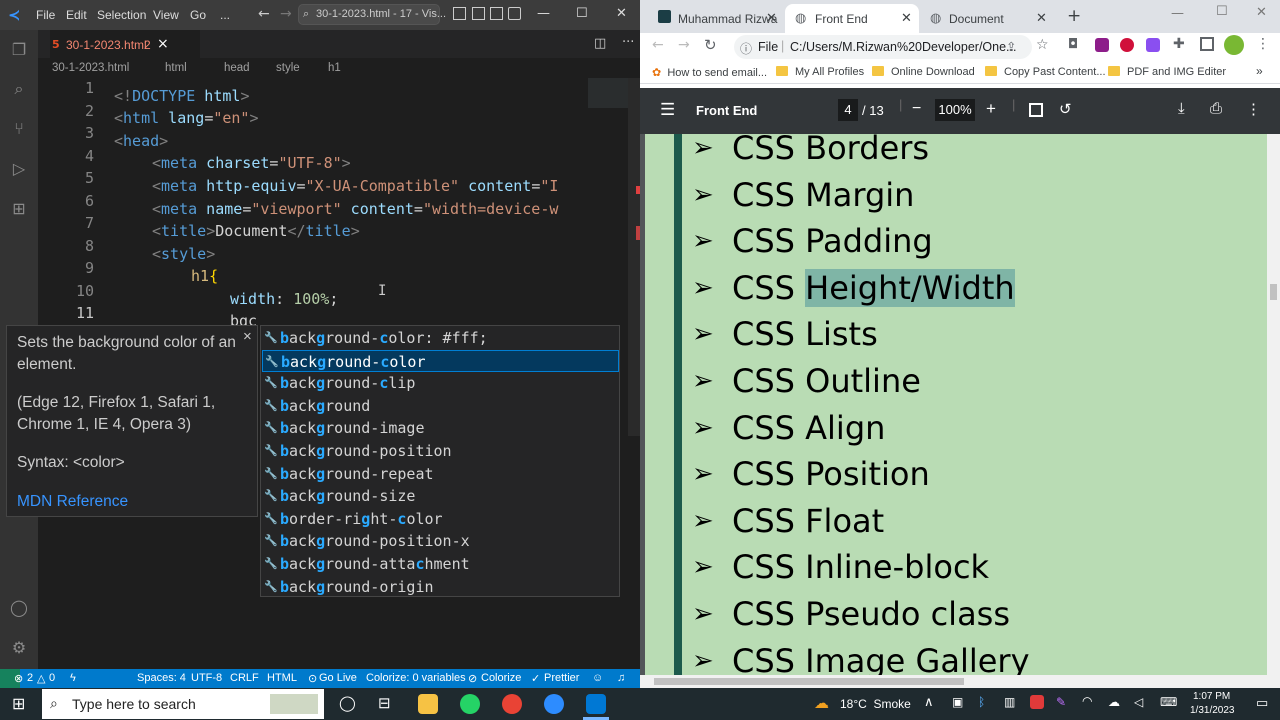  Describe the element at coordinates (312, 678) in the screenshot. I see `go-live-icon: ⊙` at that location.